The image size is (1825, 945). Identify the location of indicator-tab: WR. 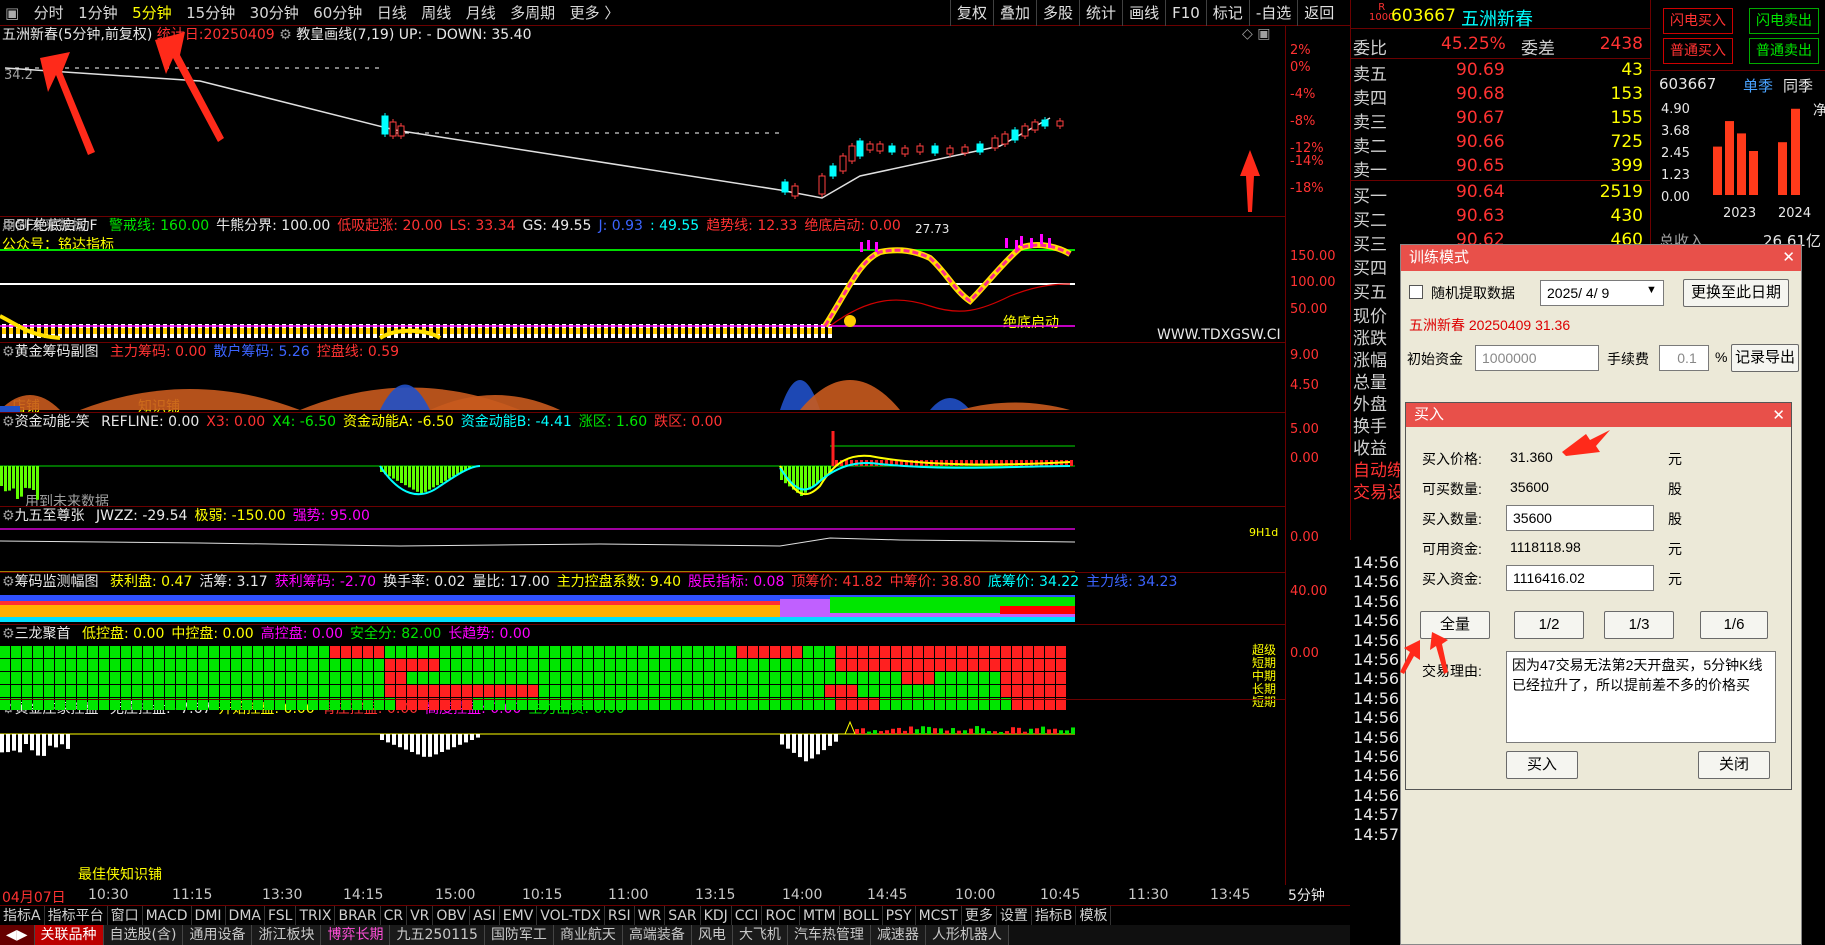
(650, 916).